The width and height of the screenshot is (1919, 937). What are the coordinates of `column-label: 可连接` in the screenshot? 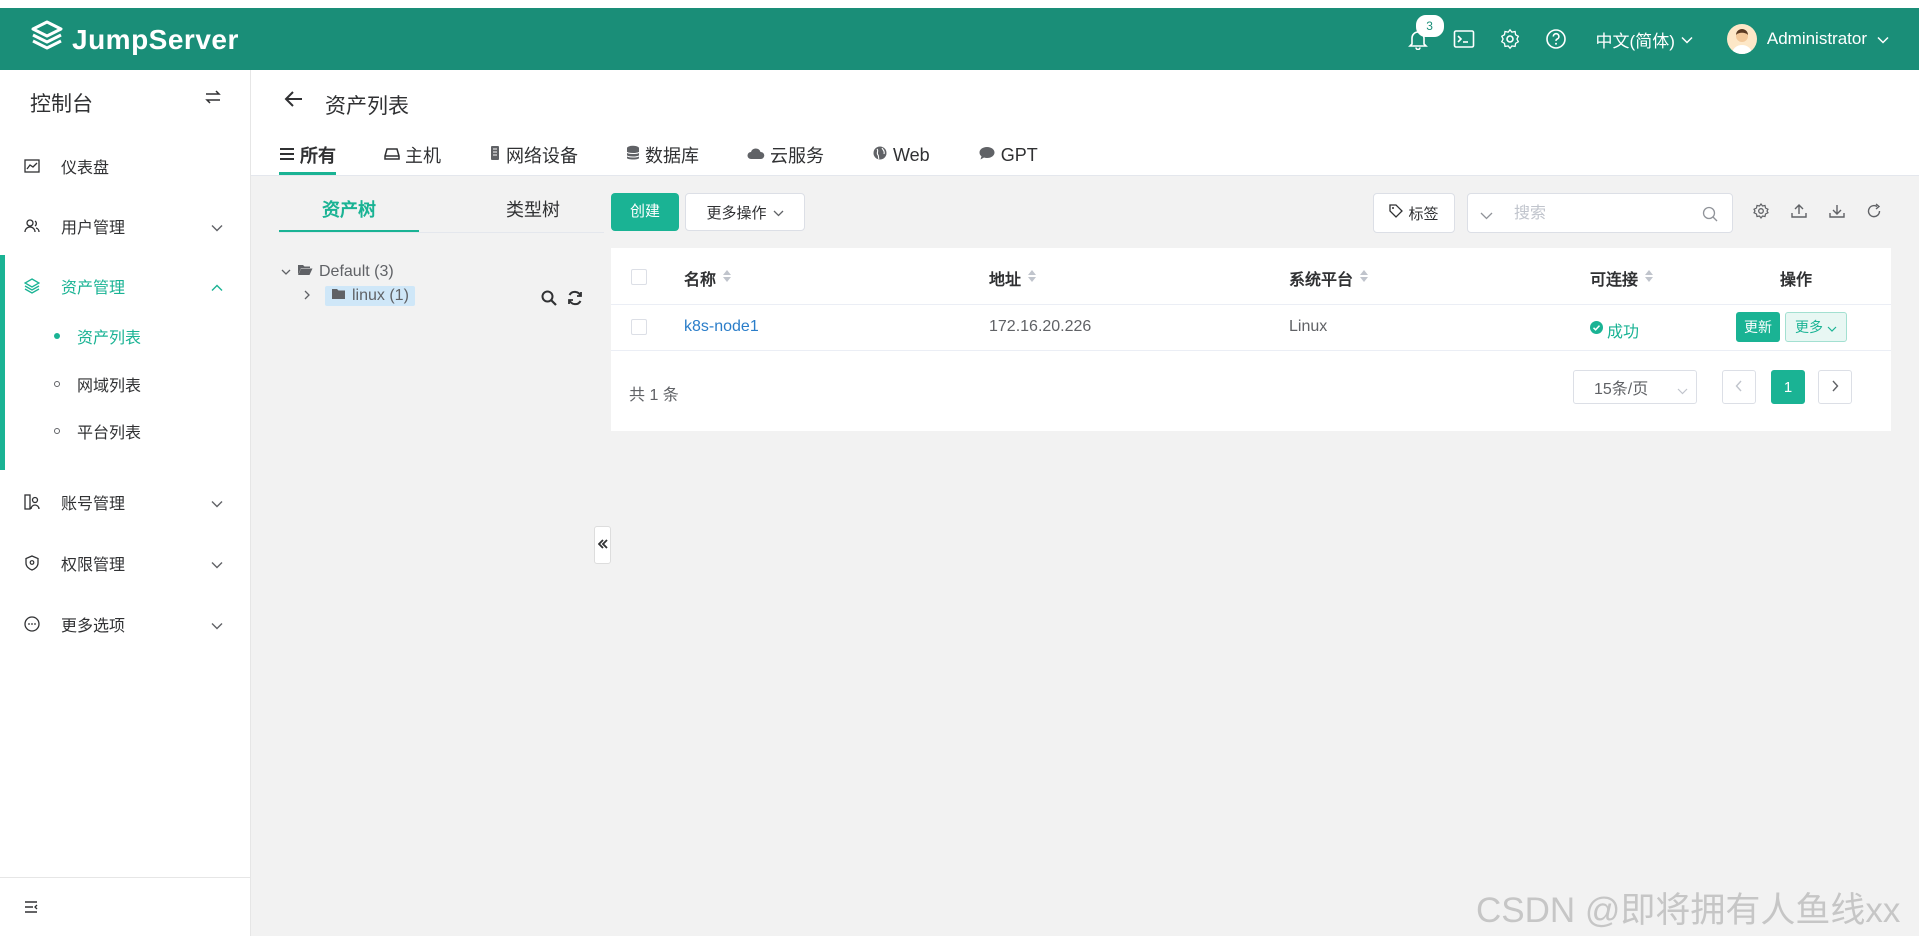 It's located at (1614, 280).